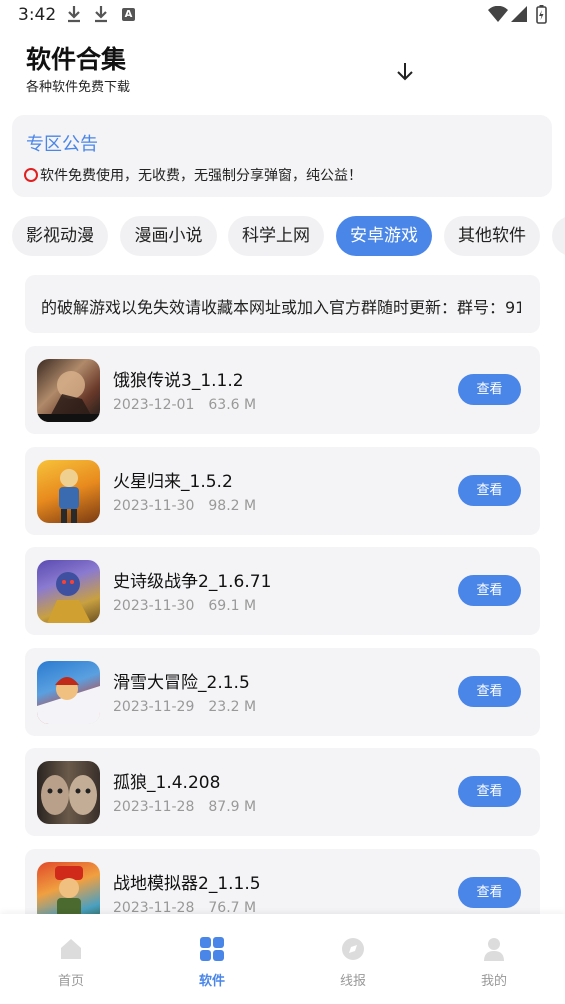  Describe the element at coordinates (282, 390) in the screenshot. I see `list-item: 饿狼传说3_1.1.2 2023-12-01 63.6 M 查看` at that location.